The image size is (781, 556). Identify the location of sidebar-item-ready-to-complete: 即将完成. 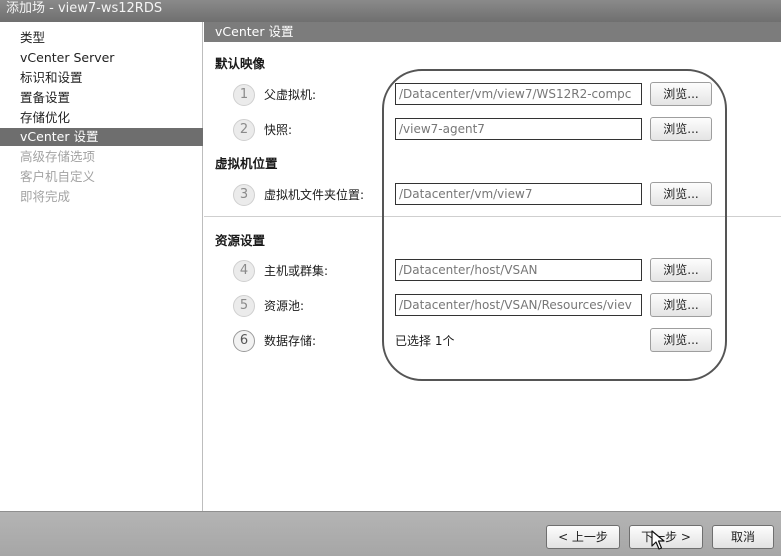
(45, 196).